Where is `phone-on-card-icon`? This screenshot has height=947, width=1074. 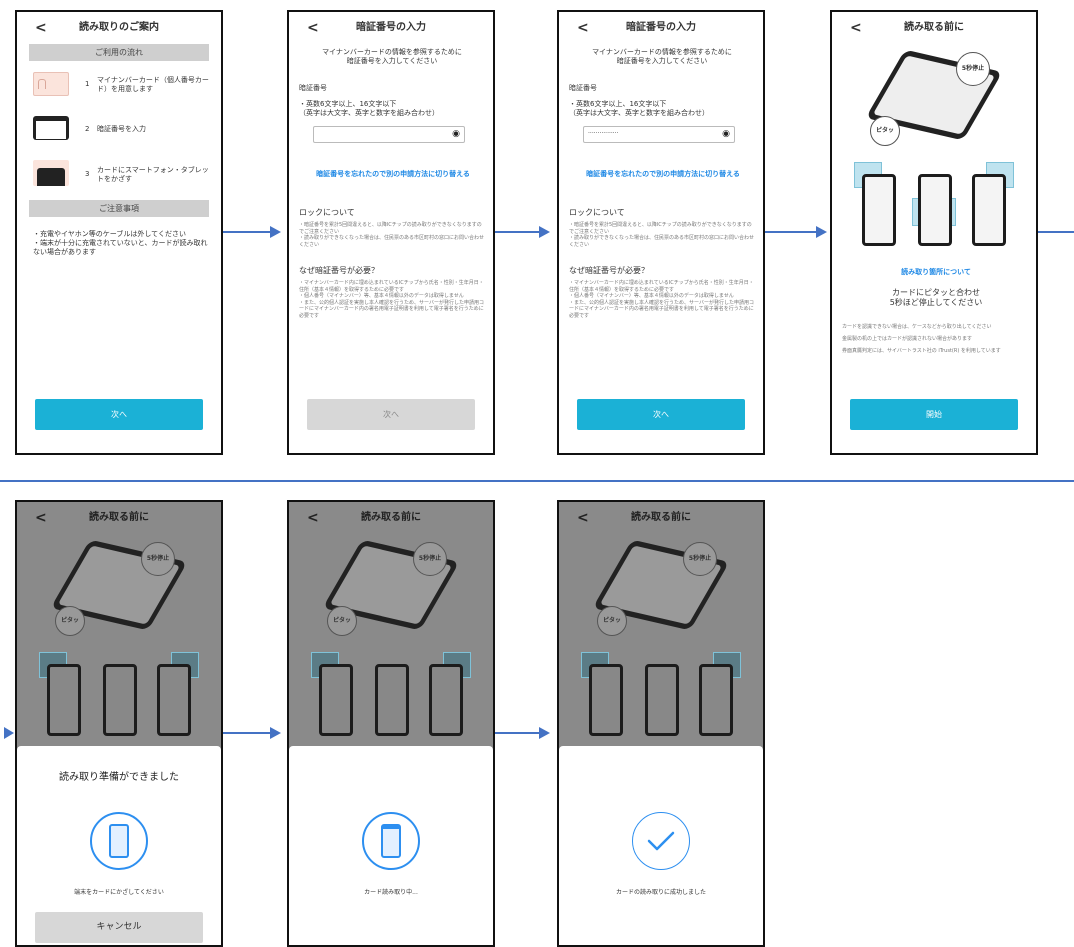 phone-on-card-icon is located at coordinates (51, 173).